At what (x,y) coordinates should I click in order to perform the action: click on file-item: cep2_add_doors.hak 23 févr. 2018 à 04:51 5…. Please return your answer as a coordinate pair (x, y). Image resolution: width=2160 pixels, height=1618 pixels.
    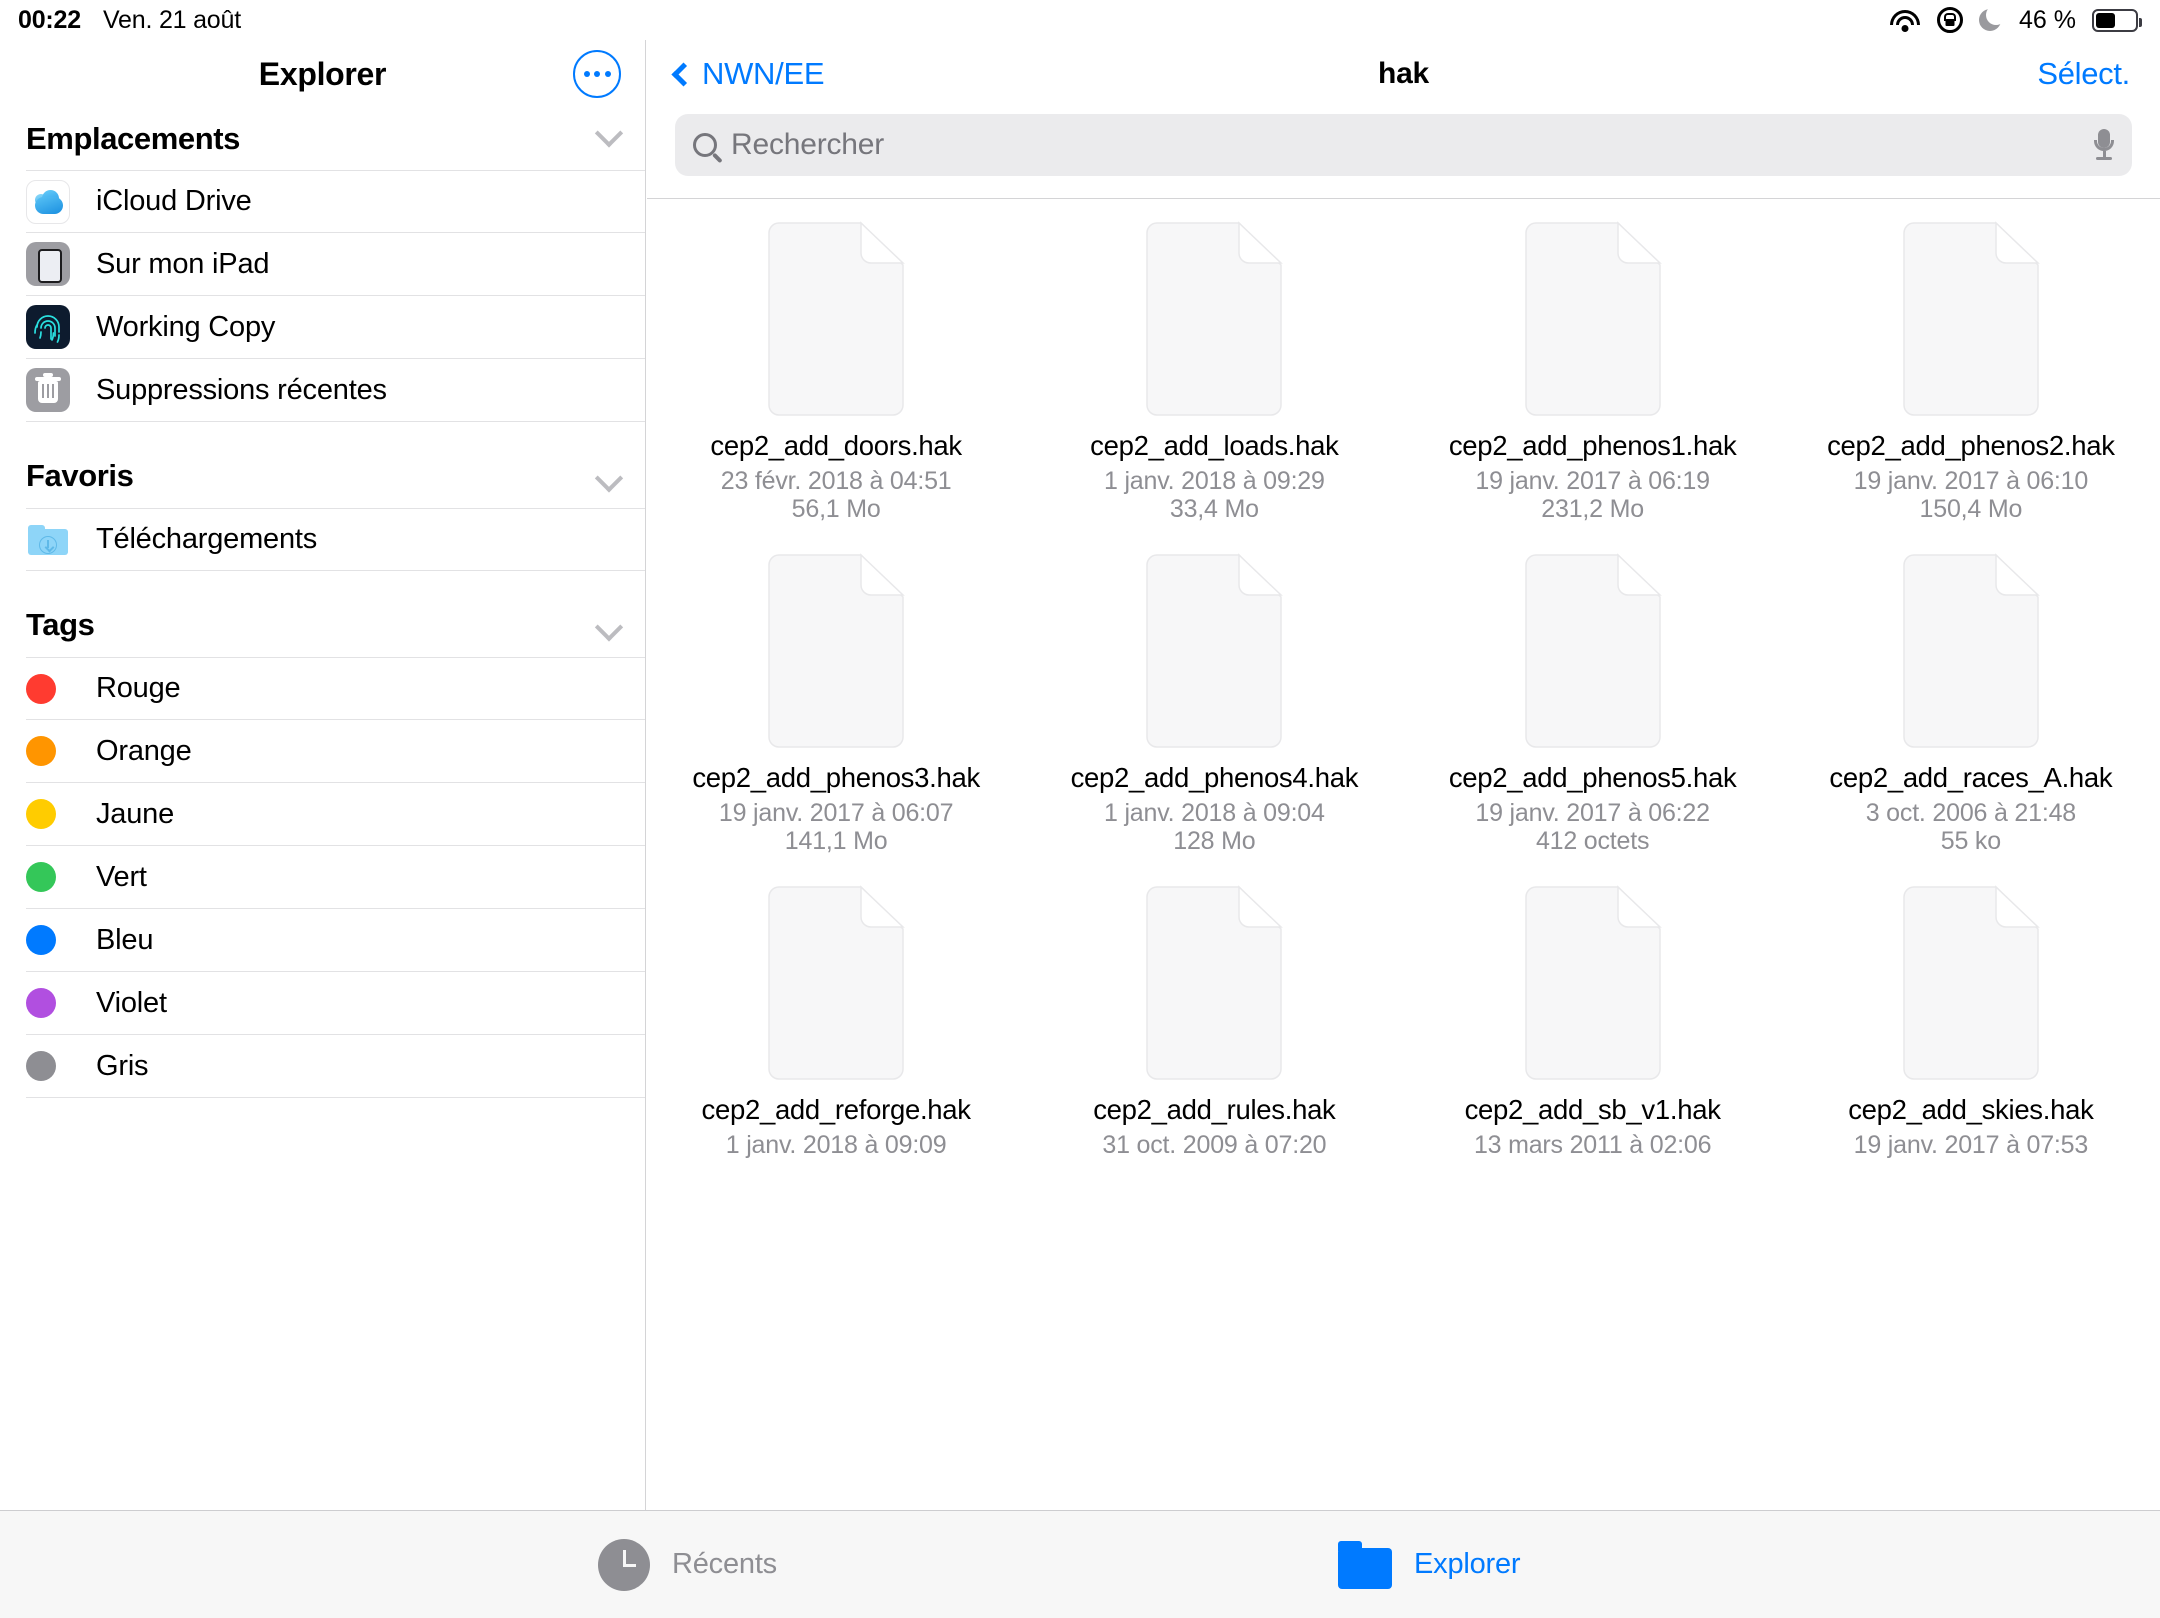
    Looking at the image, I should click on (836, 387).